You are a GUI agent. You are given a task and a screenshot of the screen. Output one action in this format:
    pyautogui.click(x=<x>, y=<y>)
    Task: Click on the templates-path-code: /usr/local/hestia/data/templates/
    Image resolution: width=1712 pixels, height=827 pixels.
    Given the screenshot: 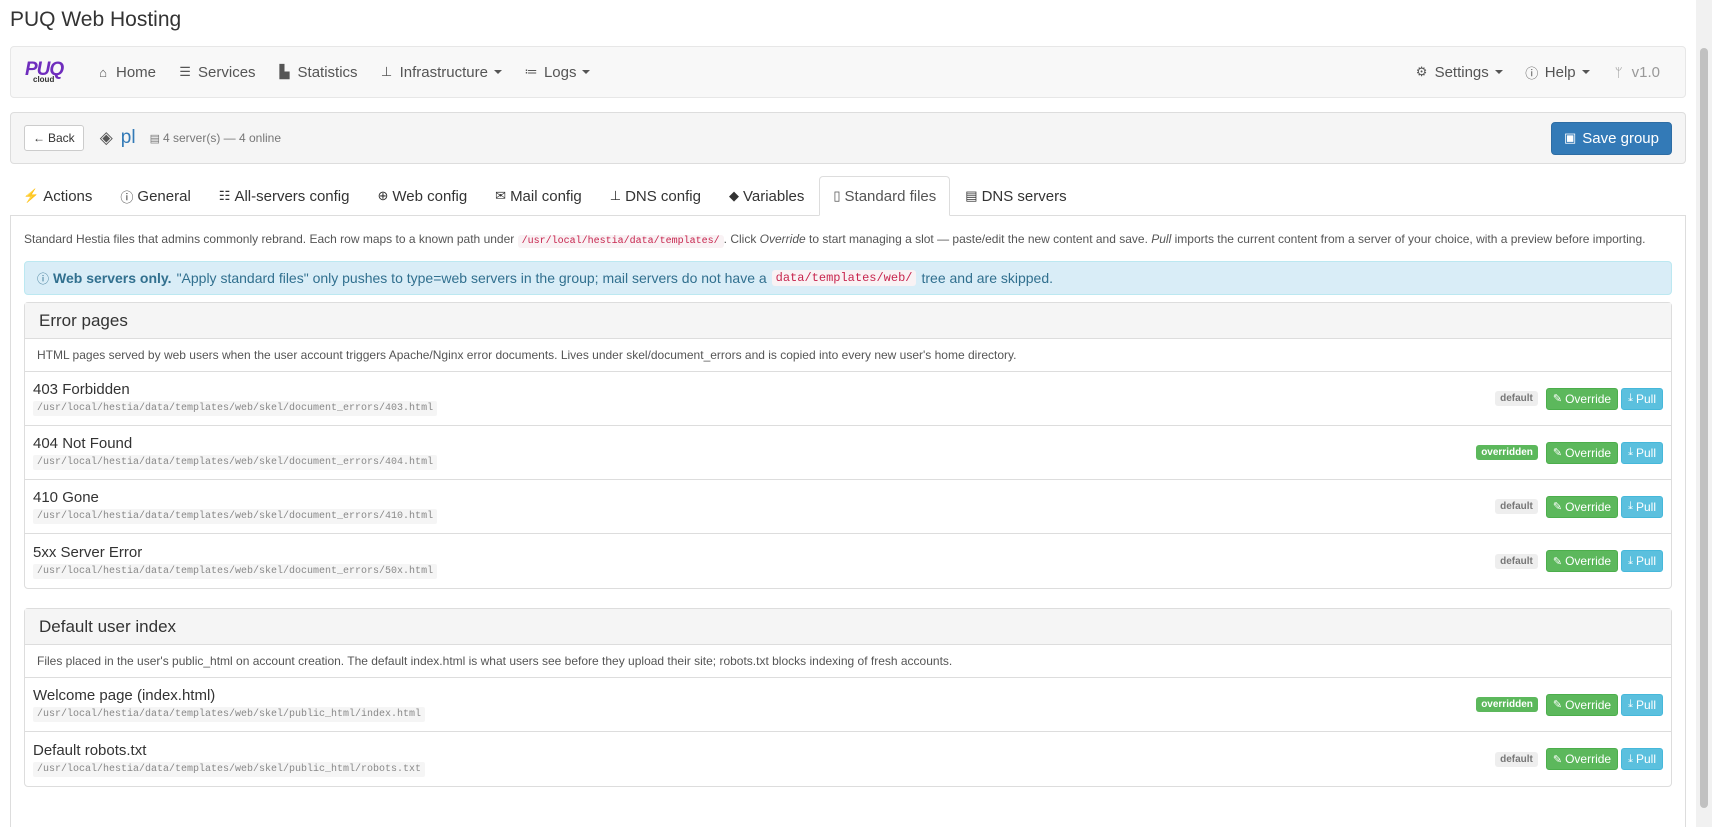 What is the action you would take?
    pyautogui.click(x=620, y=241)
    